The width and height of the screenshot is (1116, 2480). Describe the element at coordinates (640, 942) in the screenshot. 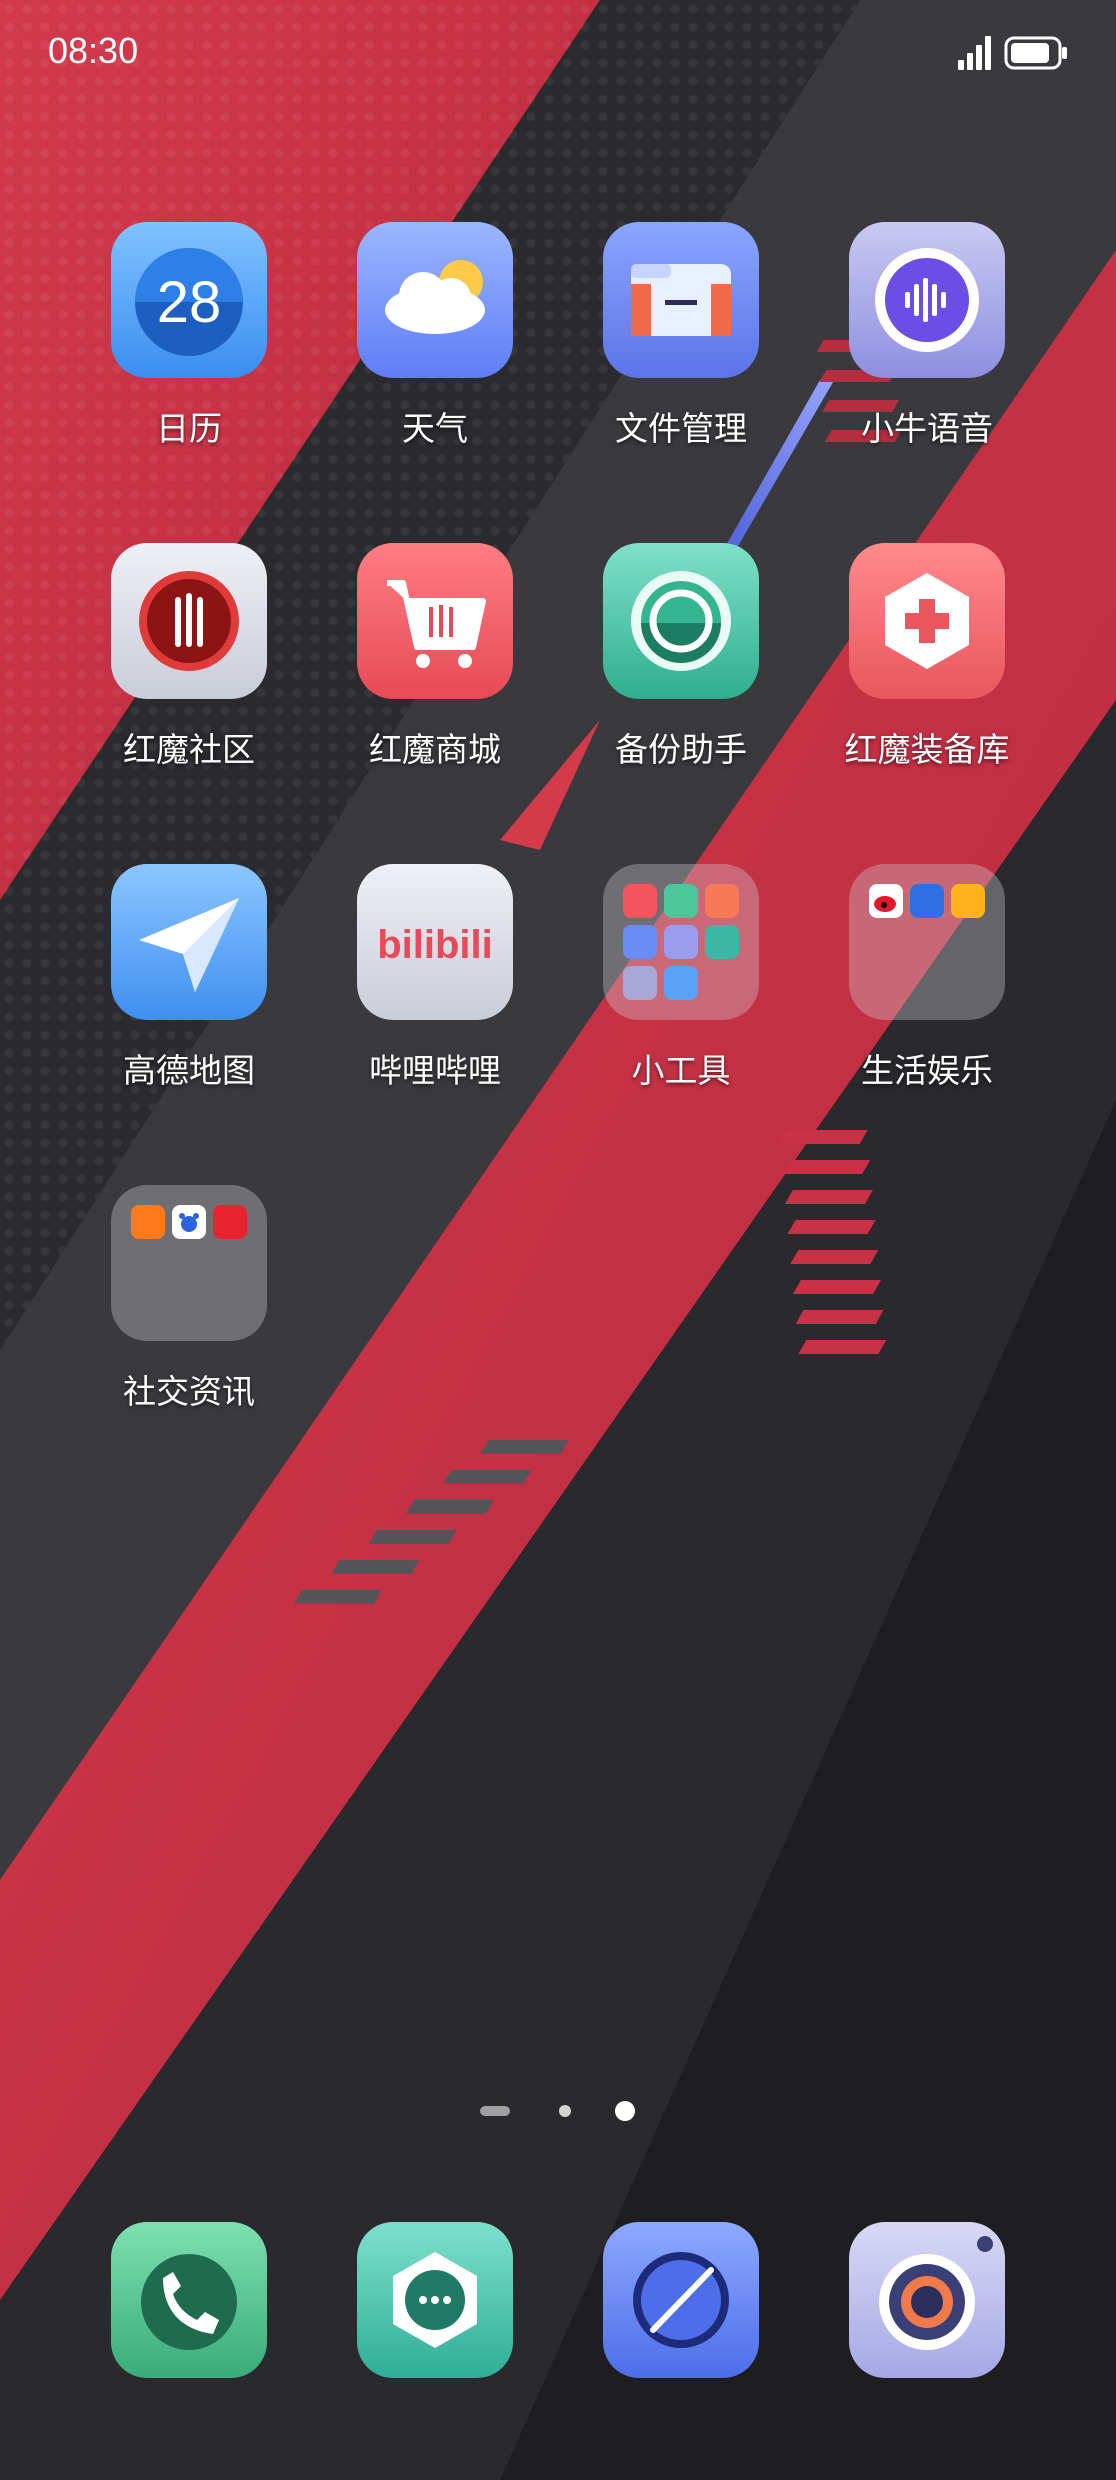

I see `calculator-icon` at that location.